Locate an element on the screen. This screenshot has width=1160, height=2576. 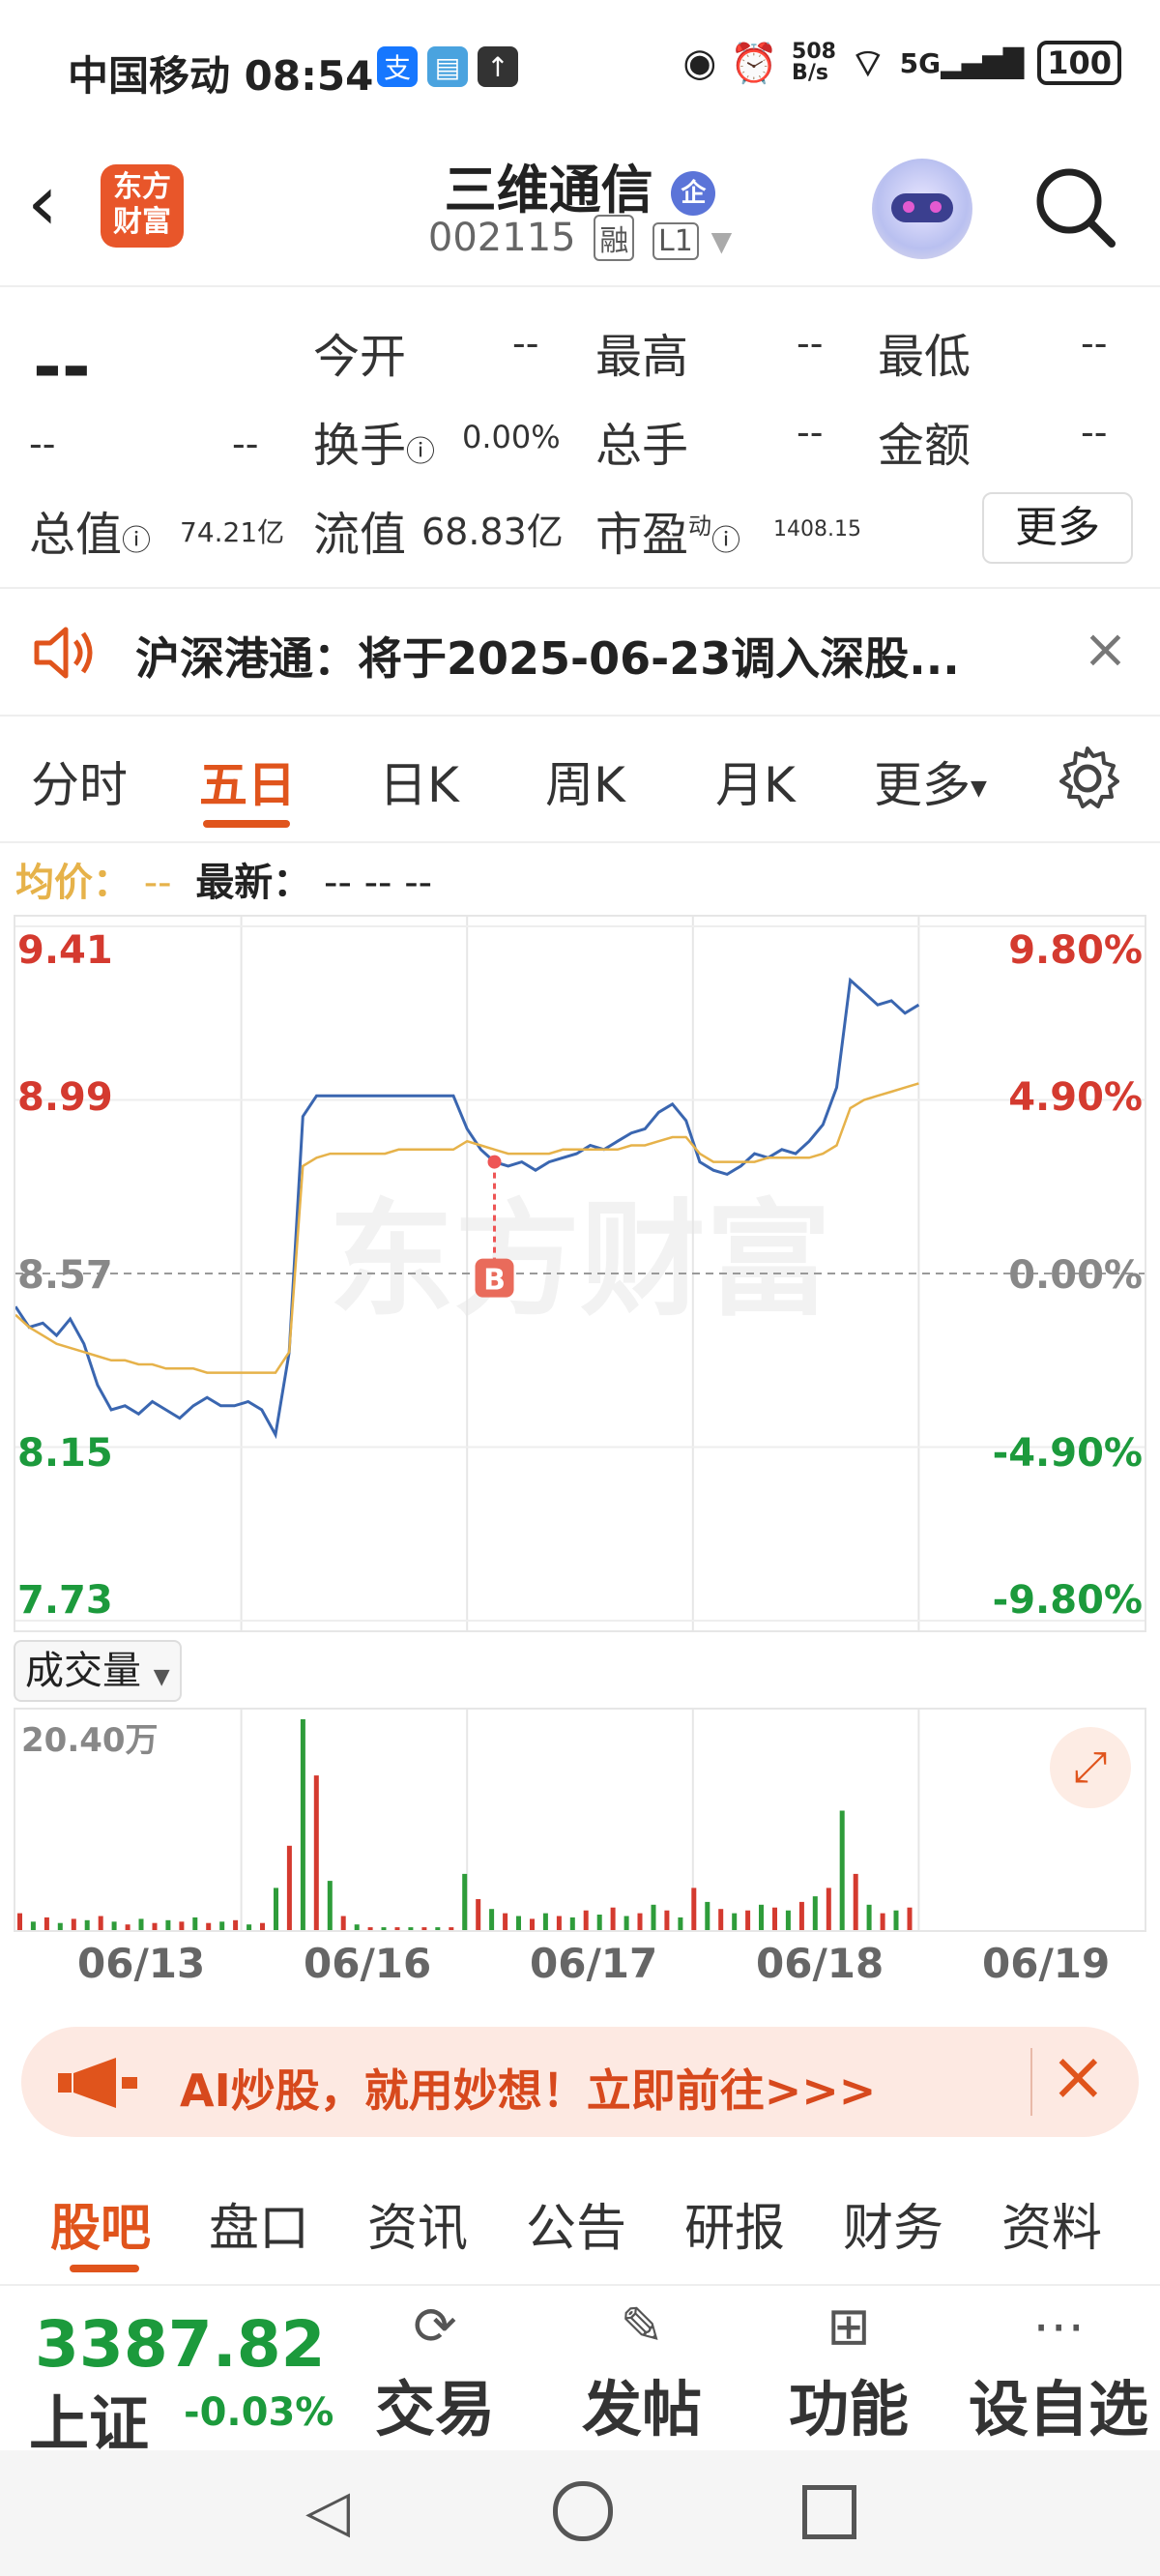
tab-finance: 财务 is located at coordinates (893, 2223).